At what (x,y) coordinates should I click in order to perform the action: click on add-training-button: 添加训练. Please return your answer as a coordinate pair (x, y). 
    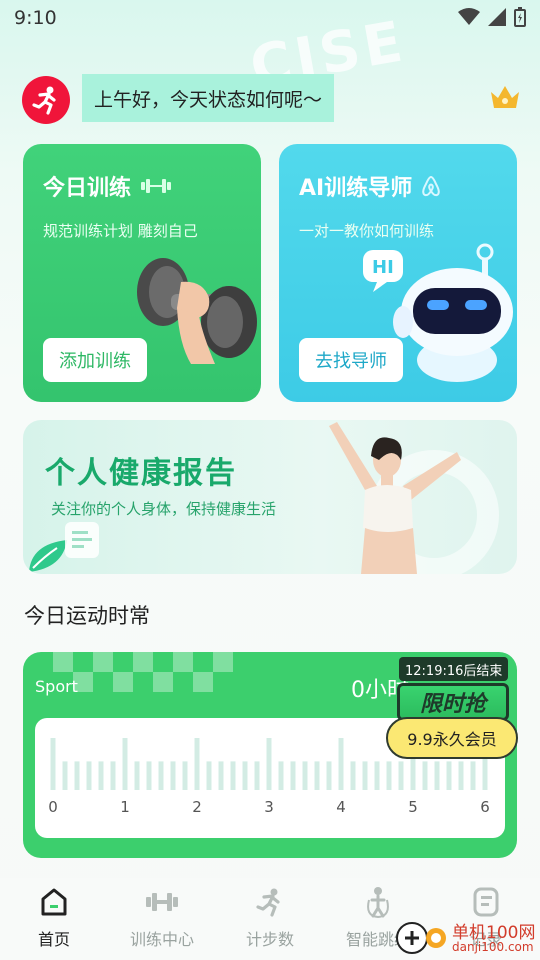
    Looking at the image, I should click on (95, 360).